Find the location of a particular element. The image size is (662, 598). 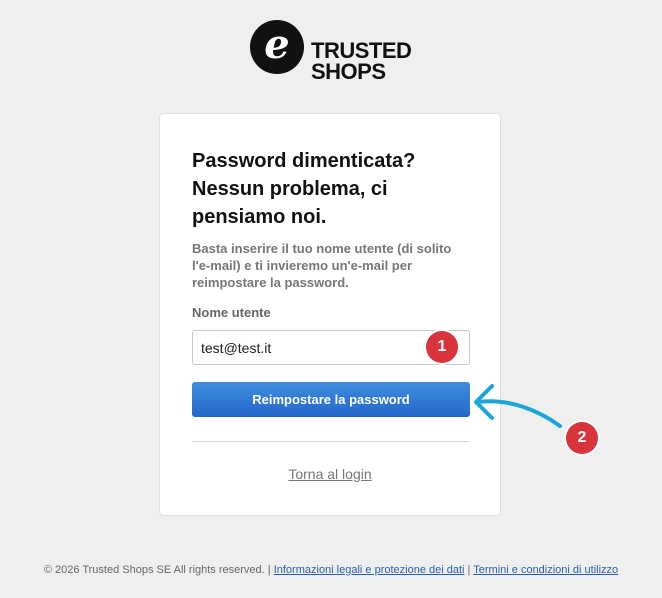

trusted-shops-logo: e TRUSTED SHOPS is located at coordinates (335, 52).